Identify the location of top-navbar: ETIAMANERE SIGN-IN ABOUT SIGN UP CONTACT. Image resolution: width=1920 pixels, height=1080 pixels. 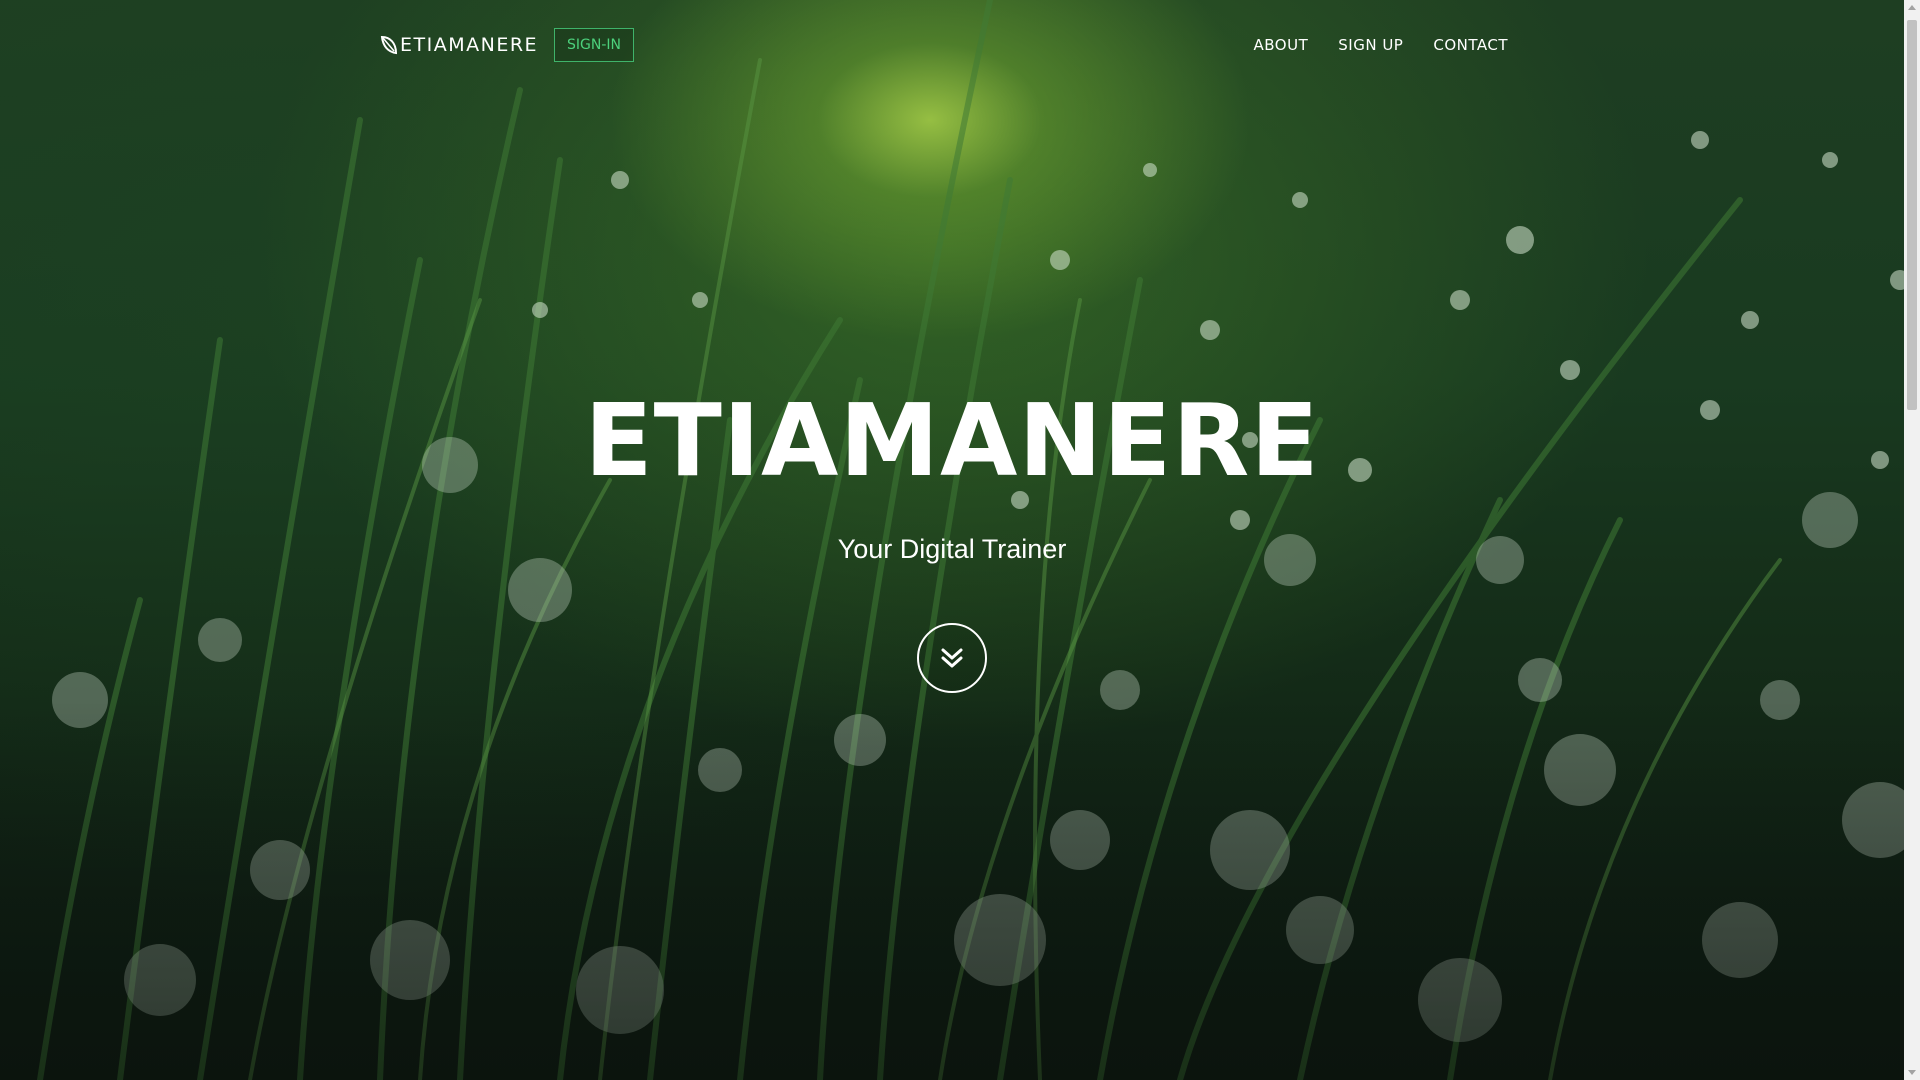
(944, 45).